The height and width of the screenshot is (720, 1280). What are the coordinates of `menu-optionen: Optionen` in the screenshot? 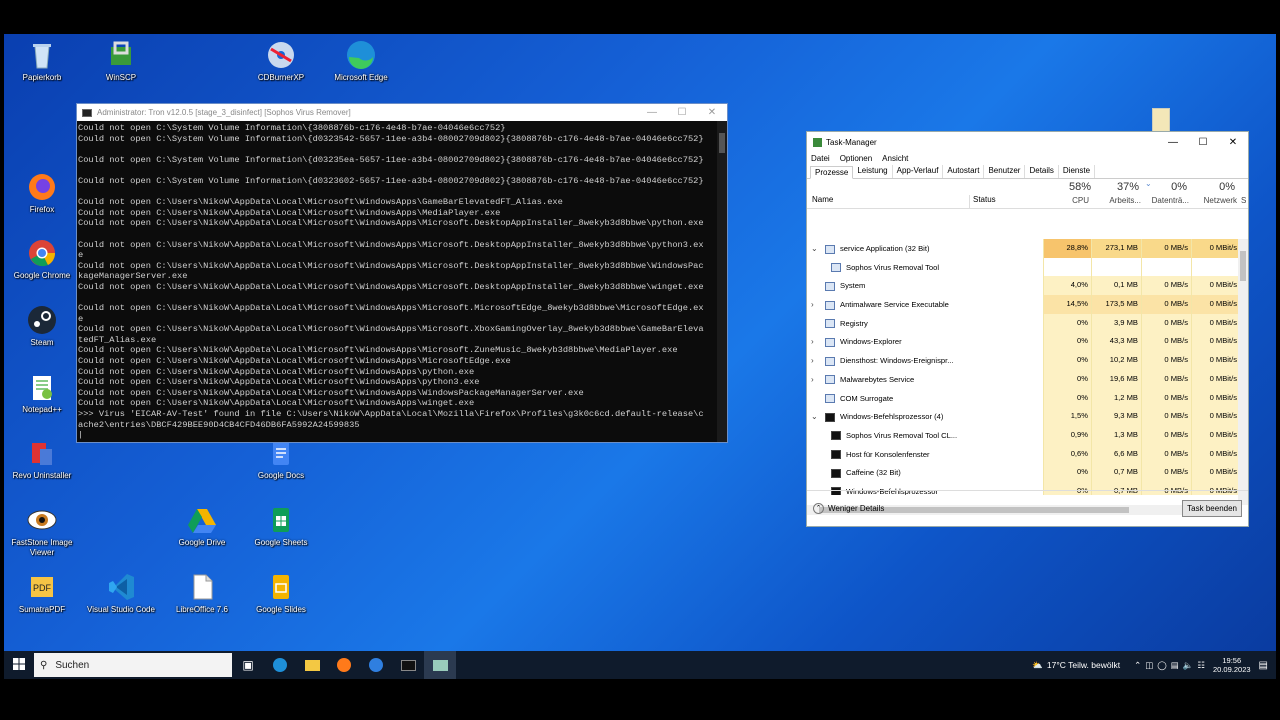 It's located at (856, 158).